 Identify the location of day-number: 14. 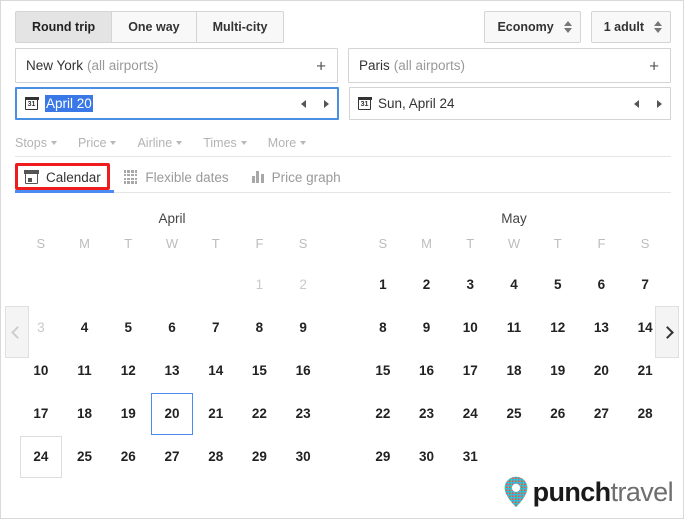
(216, 370).